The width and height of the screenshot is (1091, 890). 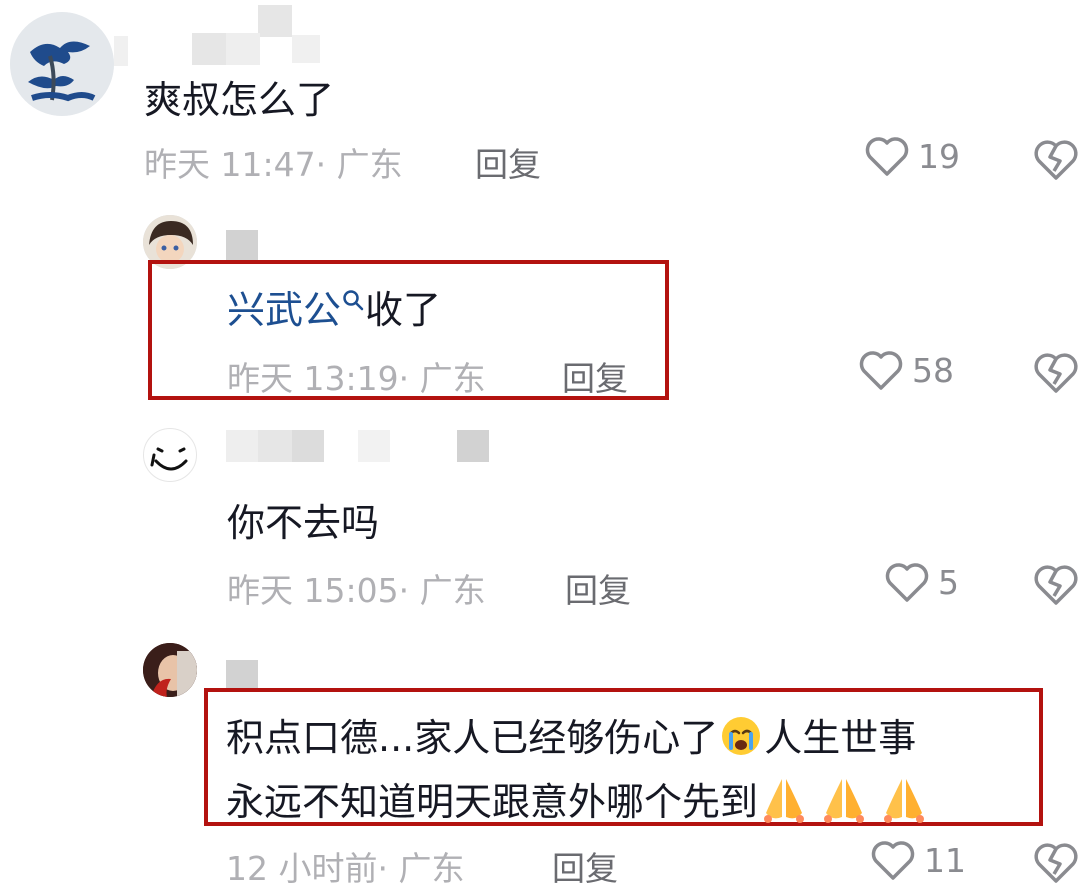 What do you see at coordinates (741, 736) in the screenshot?
I see `crying-face-emoji` at bounding box center [741, 736].